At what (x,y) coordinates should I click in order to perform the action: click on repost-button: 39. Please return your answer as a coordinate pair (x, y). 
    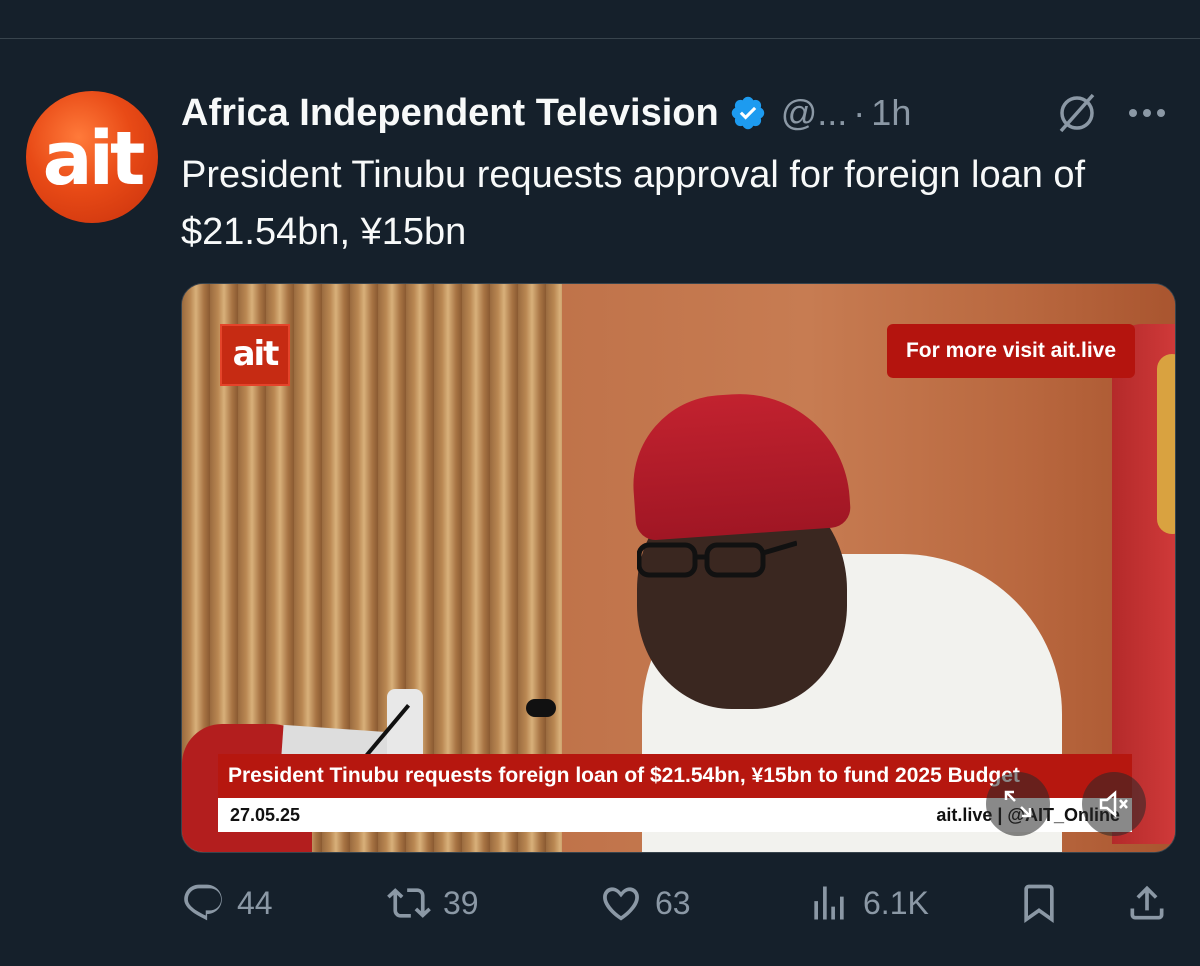
    Looking at the image, I should click on (433, 903).